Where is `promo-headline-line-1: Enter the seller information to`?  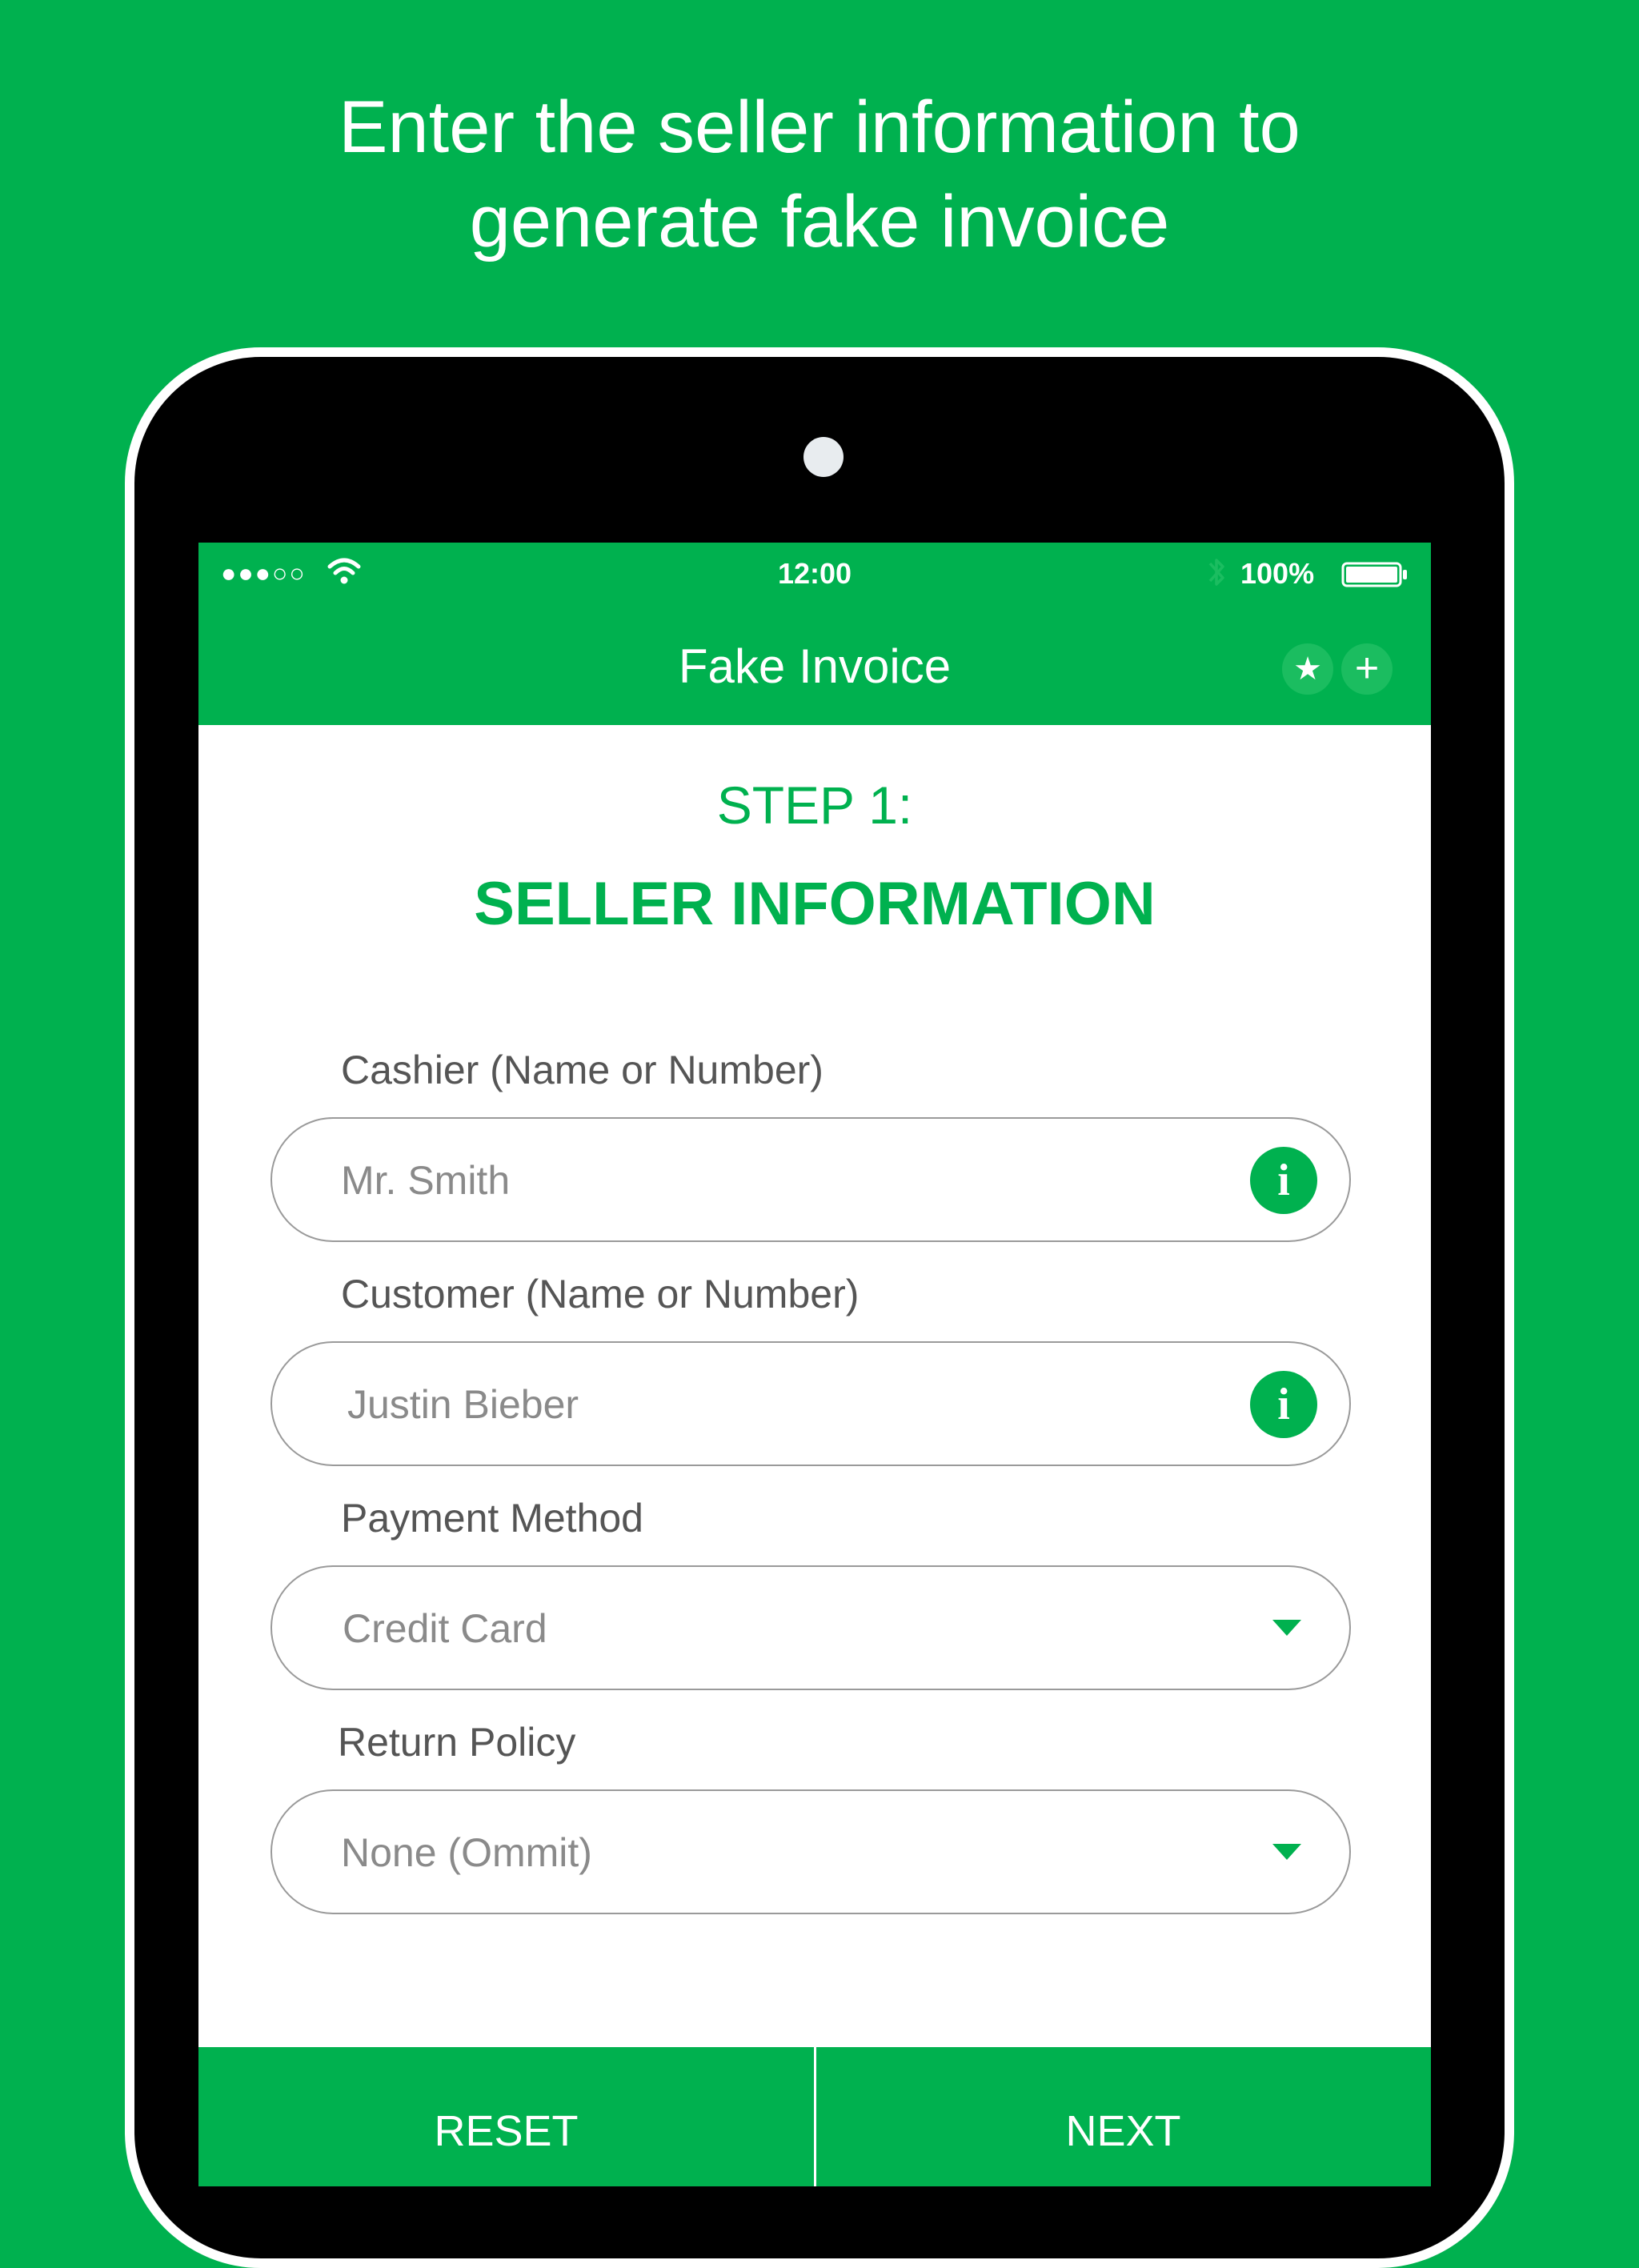
promo-headline-line-1: Enter the seller information to is located at coordinates (819, 127).